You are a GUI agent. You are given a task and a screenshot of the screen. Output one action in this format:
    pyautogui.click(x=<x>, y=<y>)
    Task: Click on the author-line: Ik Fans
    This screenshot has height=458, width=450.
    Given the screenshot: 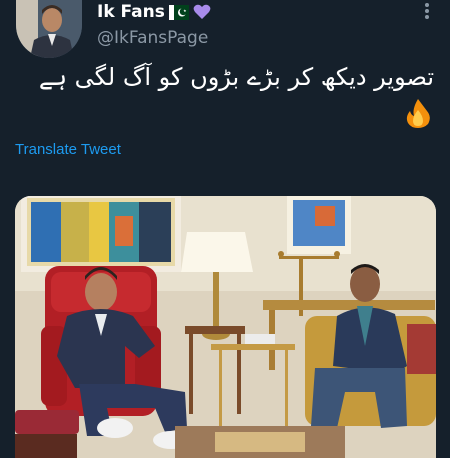 What is the action you would take?
    pyautogui.click(x=154, y=12)
    